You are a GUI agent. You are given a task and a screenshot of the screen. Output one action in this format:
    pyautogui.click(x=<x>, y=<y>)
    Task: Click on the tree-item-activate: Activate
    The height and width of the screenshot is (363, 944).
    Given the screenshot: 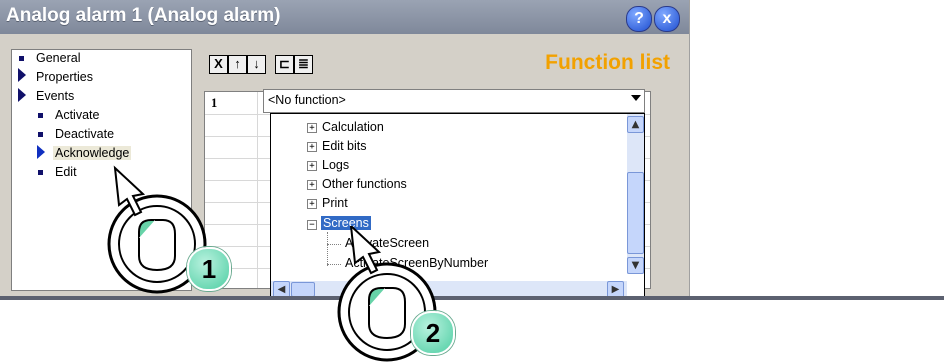 What is the action you would take?
    pyautogui.click(x=77, y=115)
    